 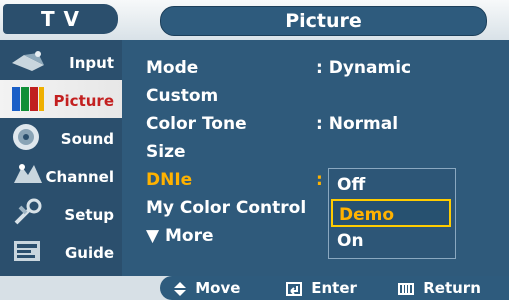 I want to click on dnie-option-off: Off, so click(x=391, y=185).